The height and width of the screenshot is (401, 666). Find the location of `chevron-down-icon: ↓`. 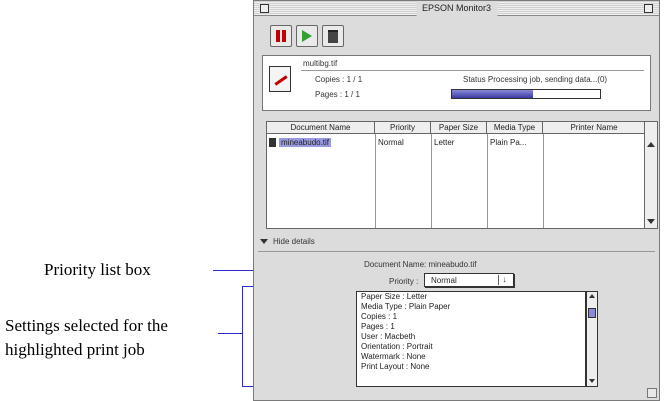

chevron-down-icon: ↓ is located at coordinates (504, 280).